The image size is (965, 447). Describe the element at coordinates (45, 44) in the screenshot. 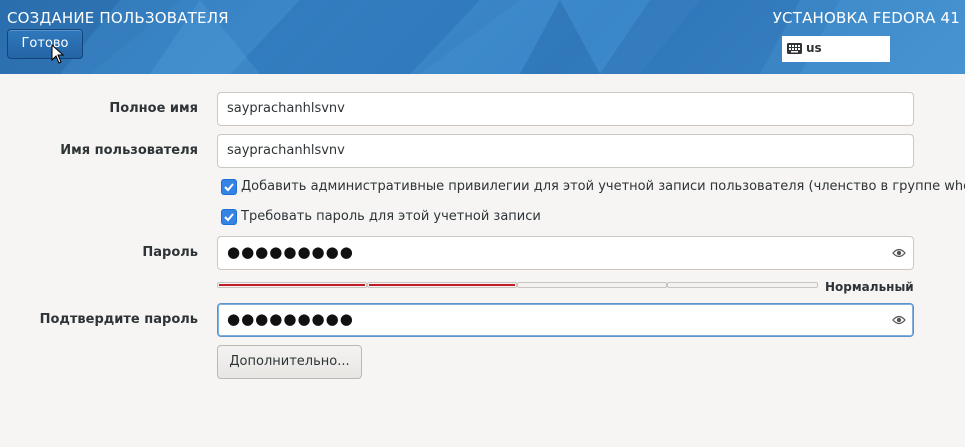

I see `done-button: Готово` at that location.